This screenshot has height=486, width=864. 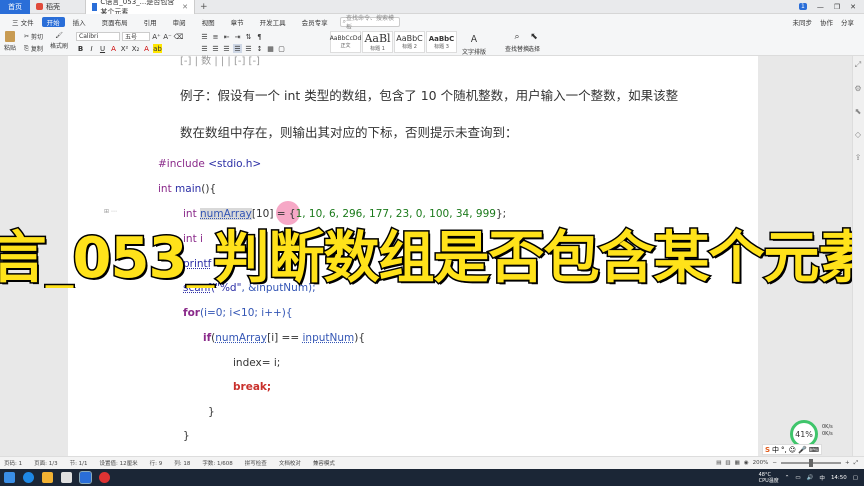 I want to click on new-tab-button: +, so click(x=204, y=7).